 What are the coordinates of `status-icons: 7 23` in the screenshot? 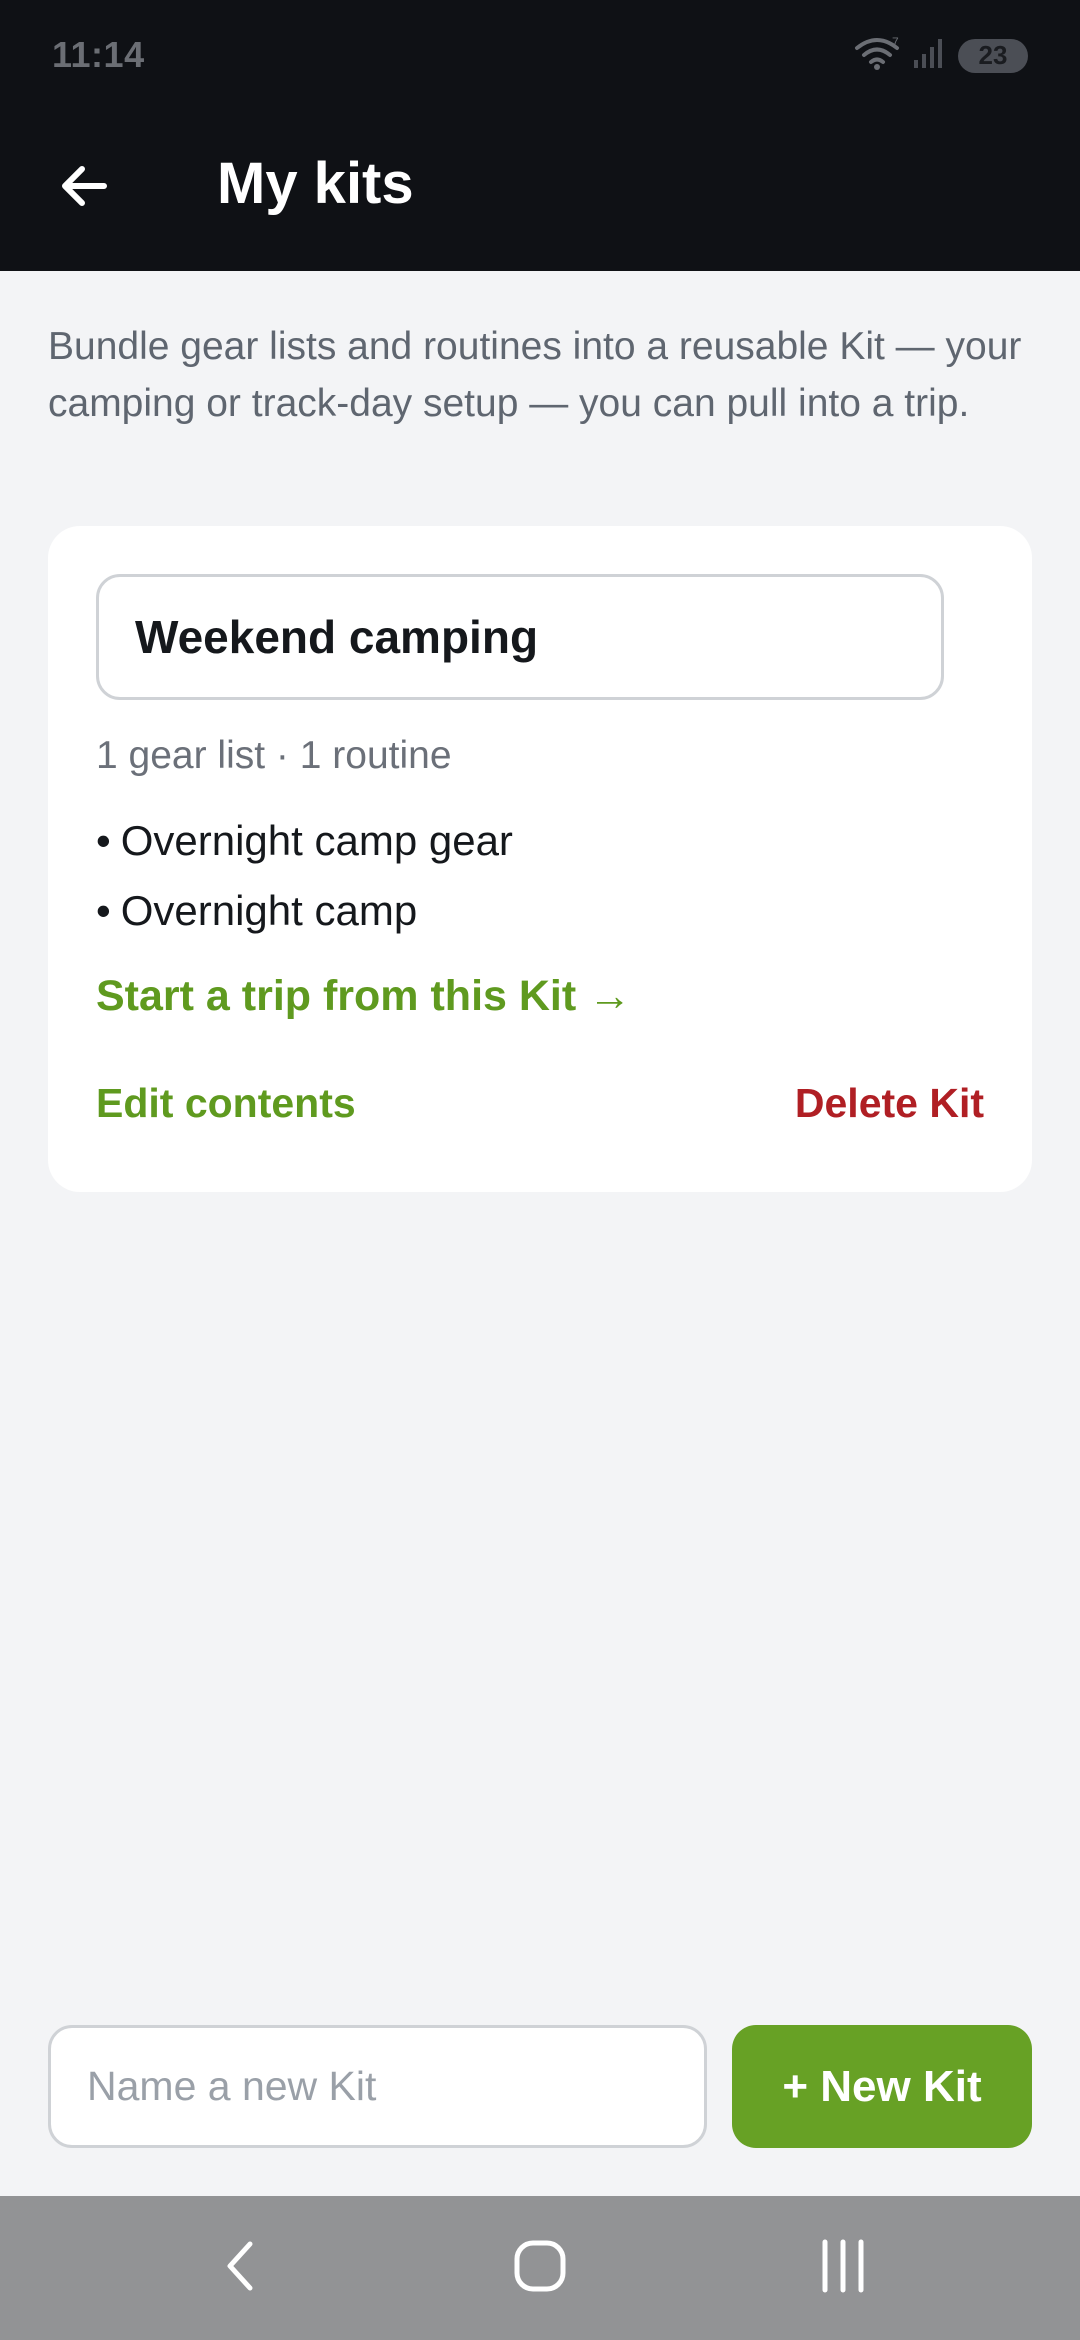 It's located at (941, 55).